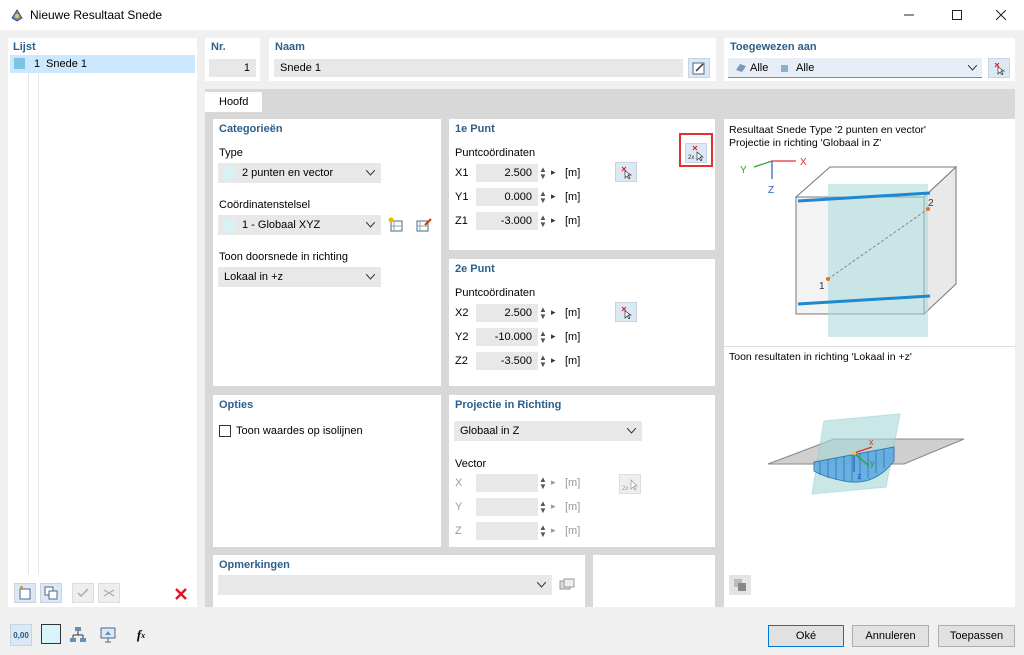 The height and width of the screenshot is (655, 1024). What do you see at coordinates (234, 102) in the screenshot?
I see `tab-hoofd: Hoofd` at bounding box center [234, 102].